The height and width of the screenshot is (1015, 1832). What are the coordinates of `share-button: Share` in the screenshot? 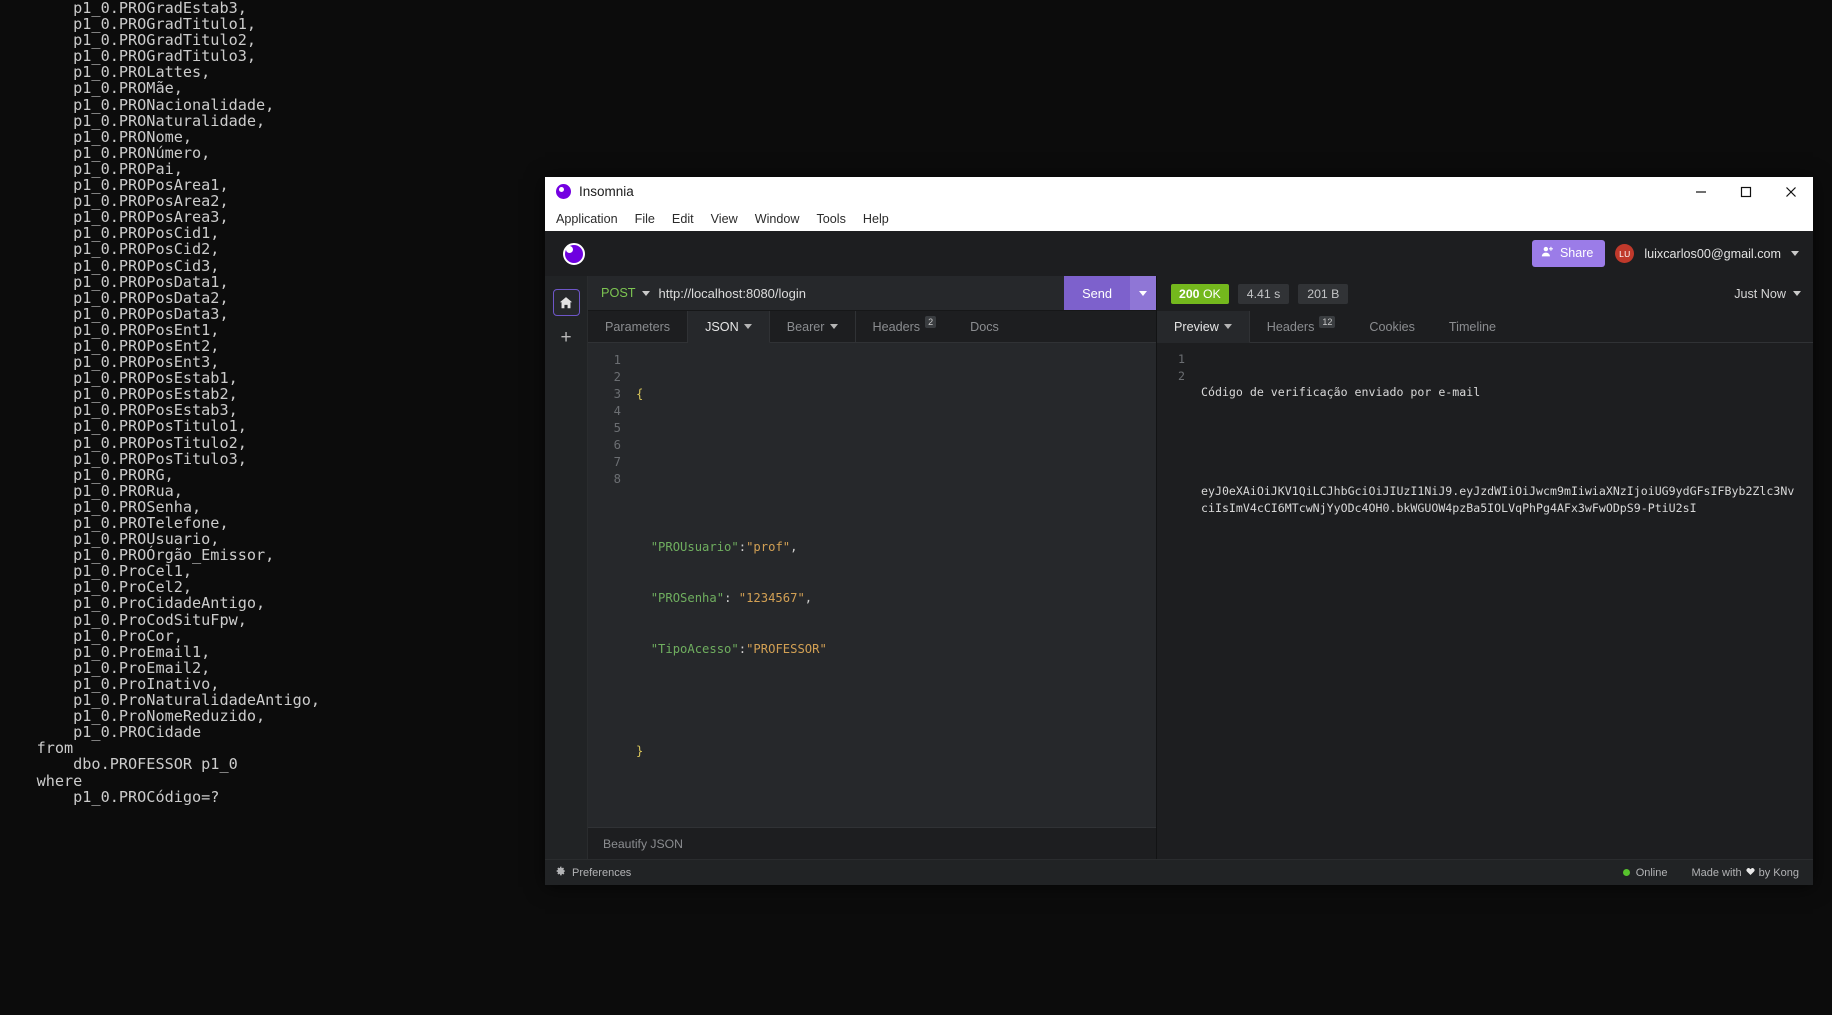 It's located at (1568, 253).